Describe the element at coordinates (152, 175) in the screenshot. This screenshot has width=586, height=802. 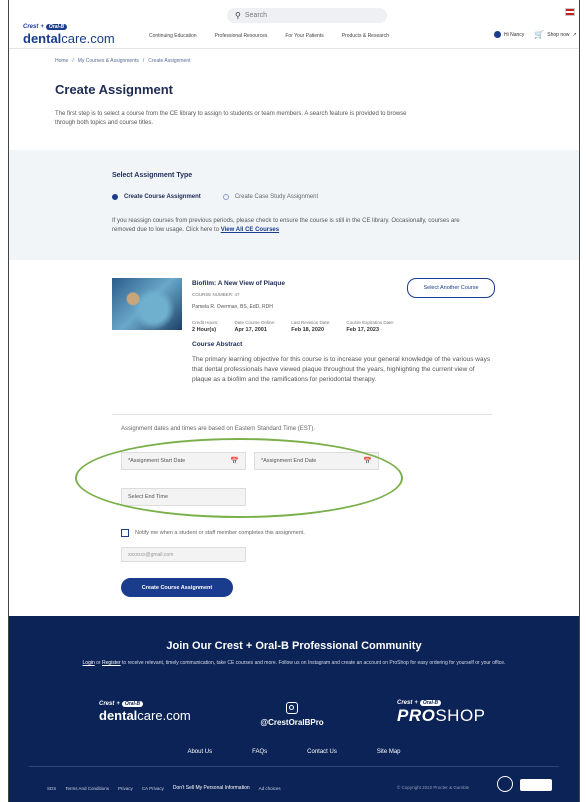
I see `assignment-type-title: Select Assignment Type` at that location.